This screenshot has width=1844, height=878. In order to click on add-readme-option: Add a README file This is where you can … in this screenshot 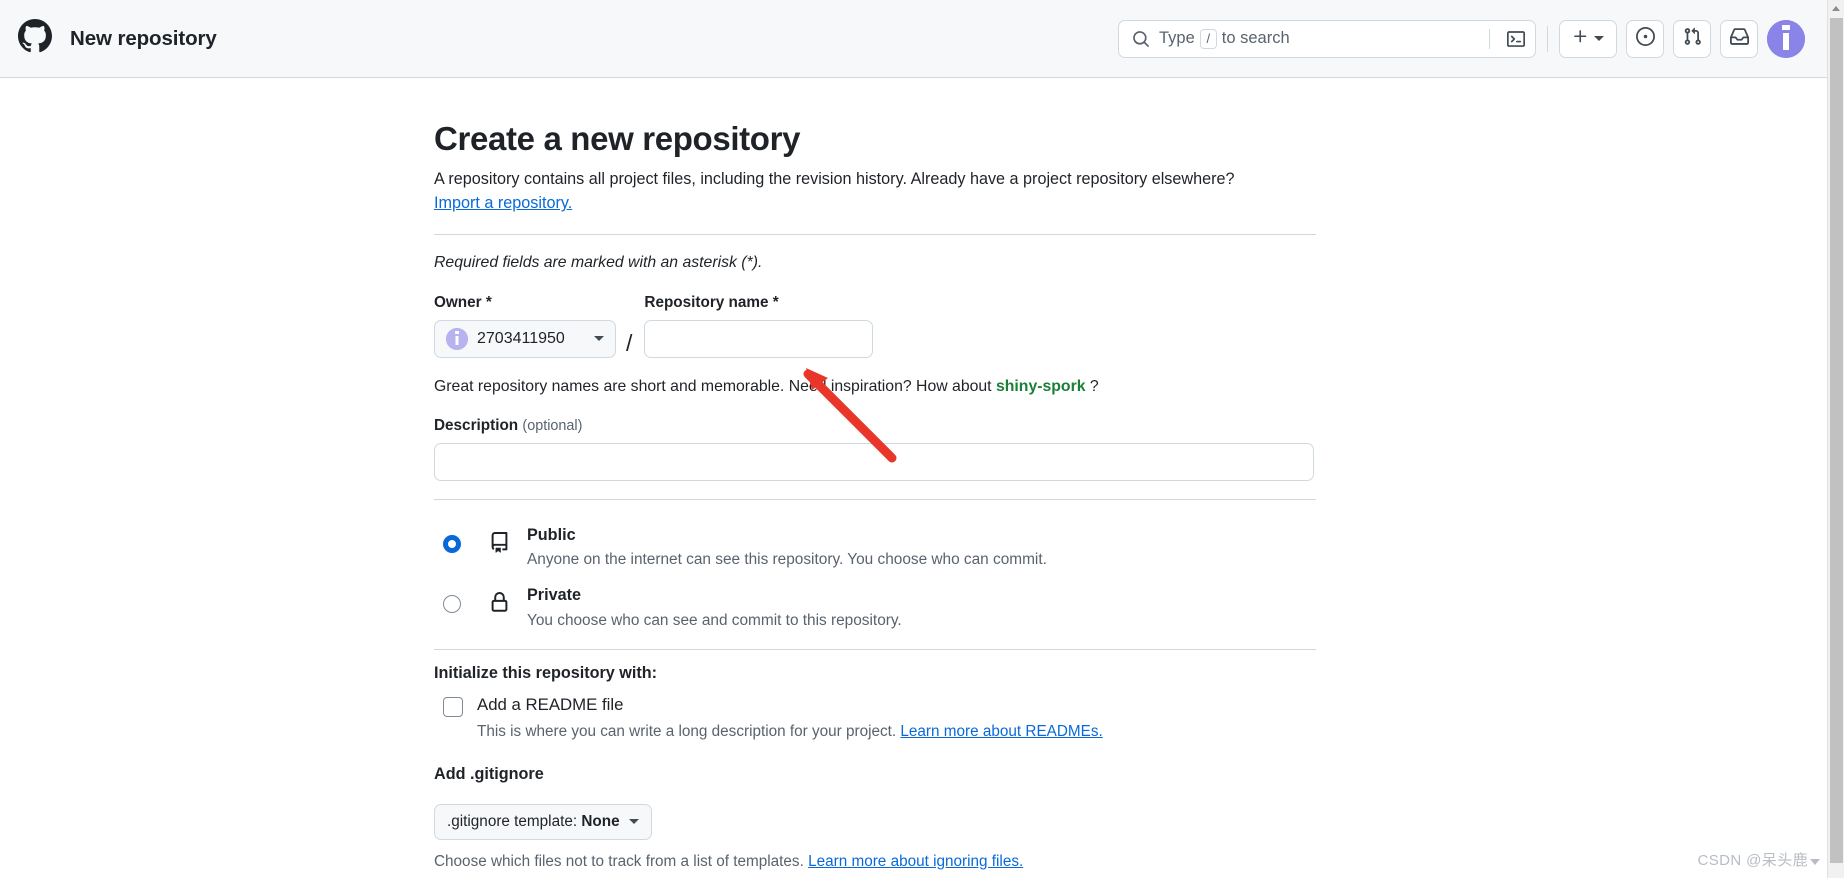, I will do `click(875, 718)`.